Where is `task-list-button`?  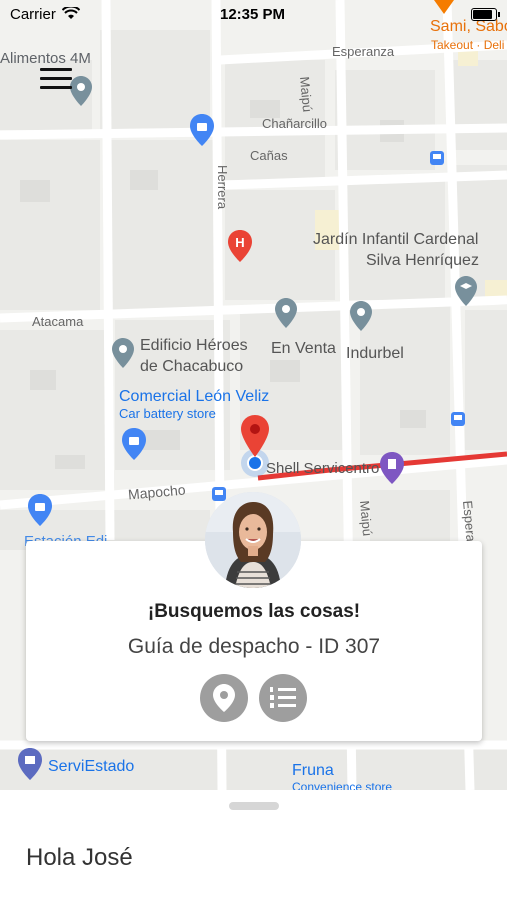 task-list-button is located at coordinates (283, 698).